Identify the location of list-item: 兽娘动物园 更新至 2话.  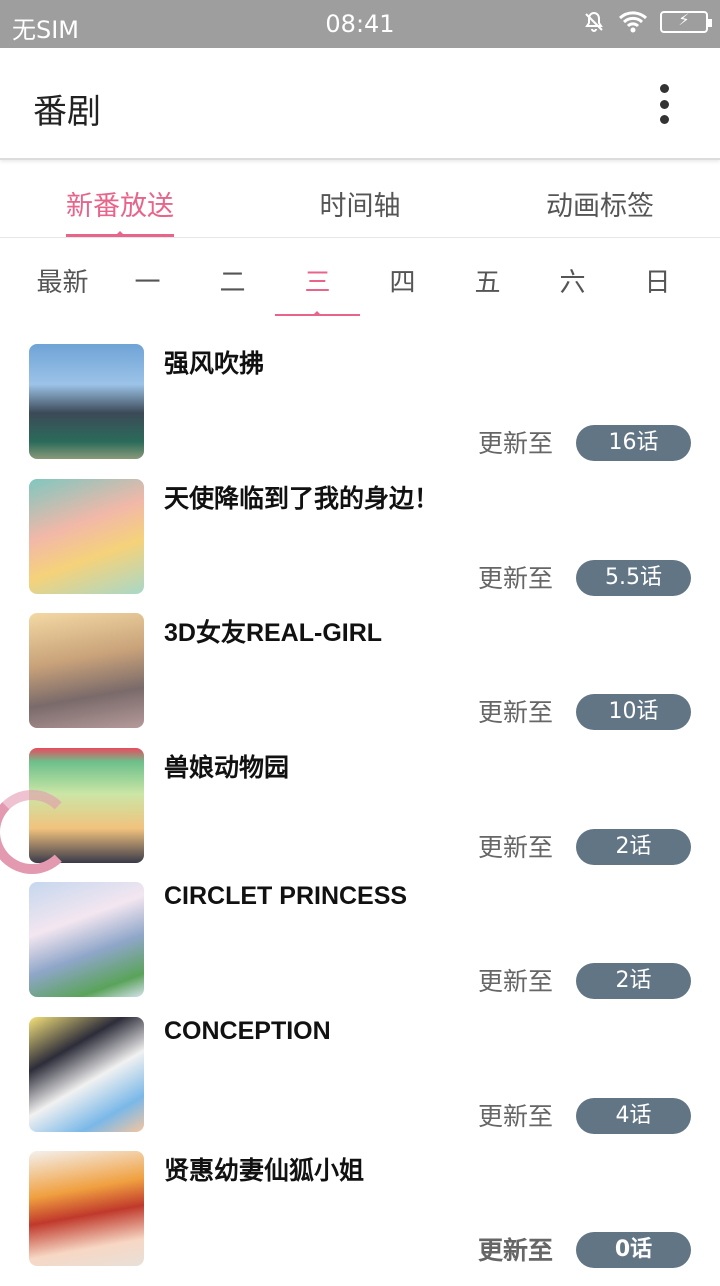
(360, 815).